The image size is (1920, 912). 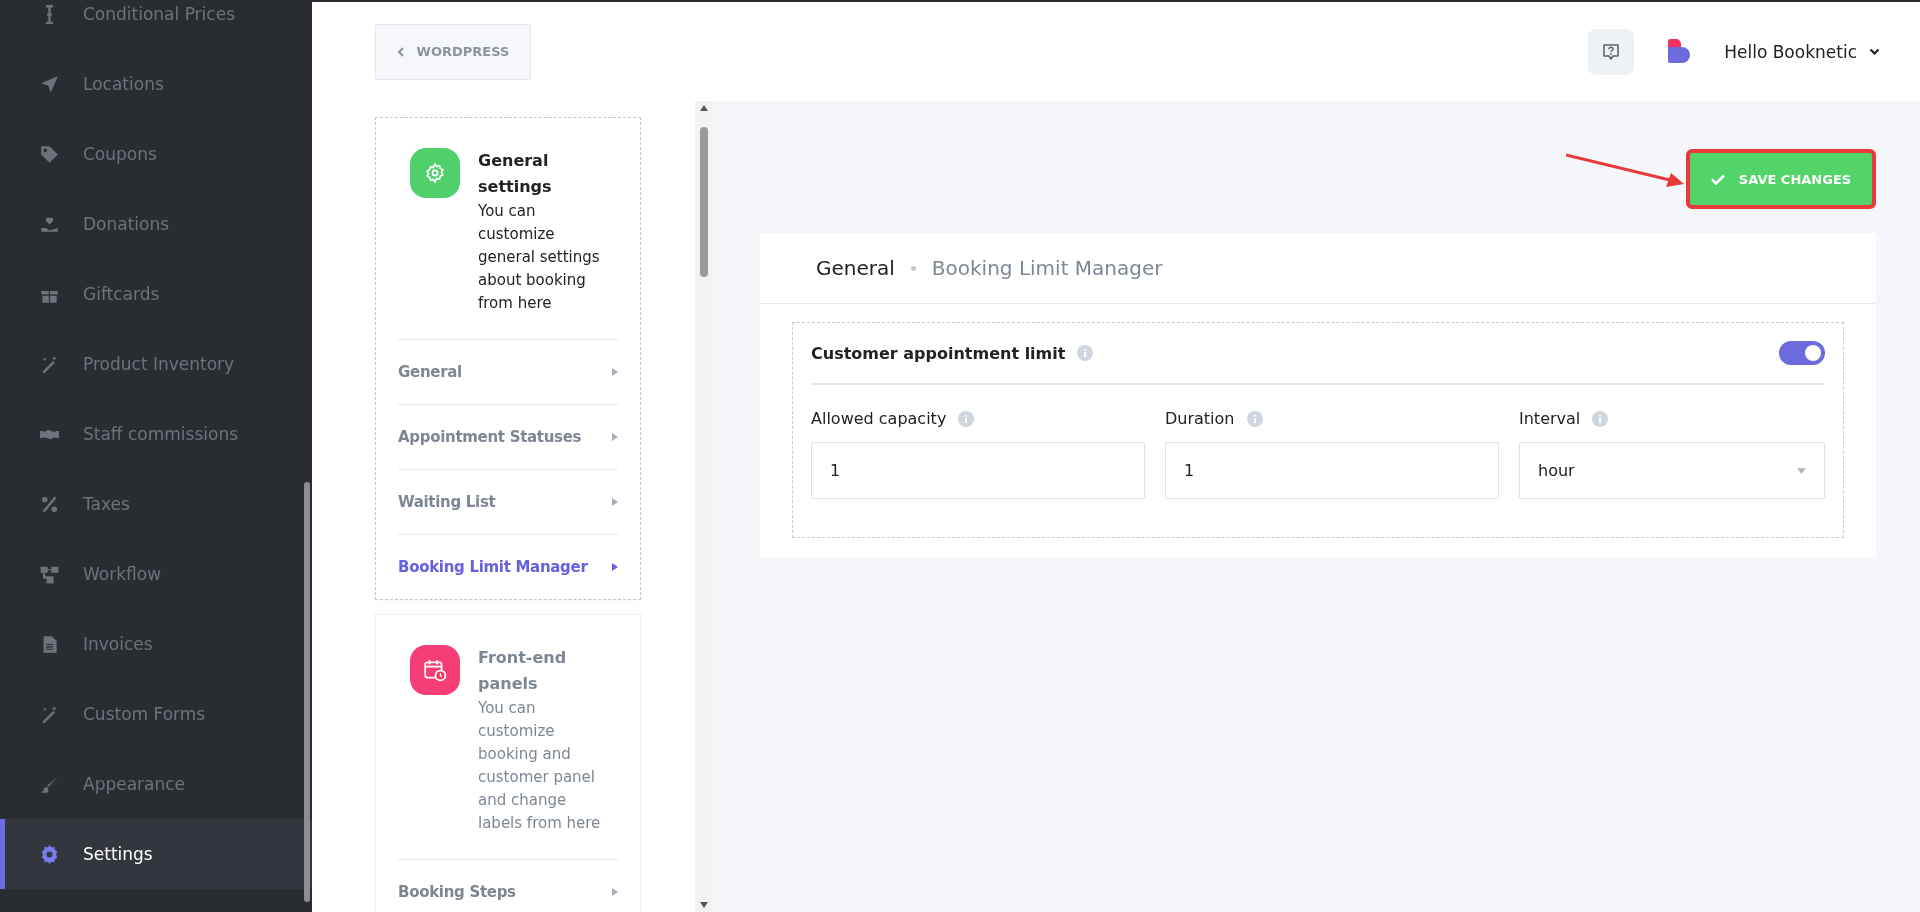 What do you see at coordinates (1874, 51) in the screenshot?
I see `chevron-down-icon` at bounding box center [1874, 51].